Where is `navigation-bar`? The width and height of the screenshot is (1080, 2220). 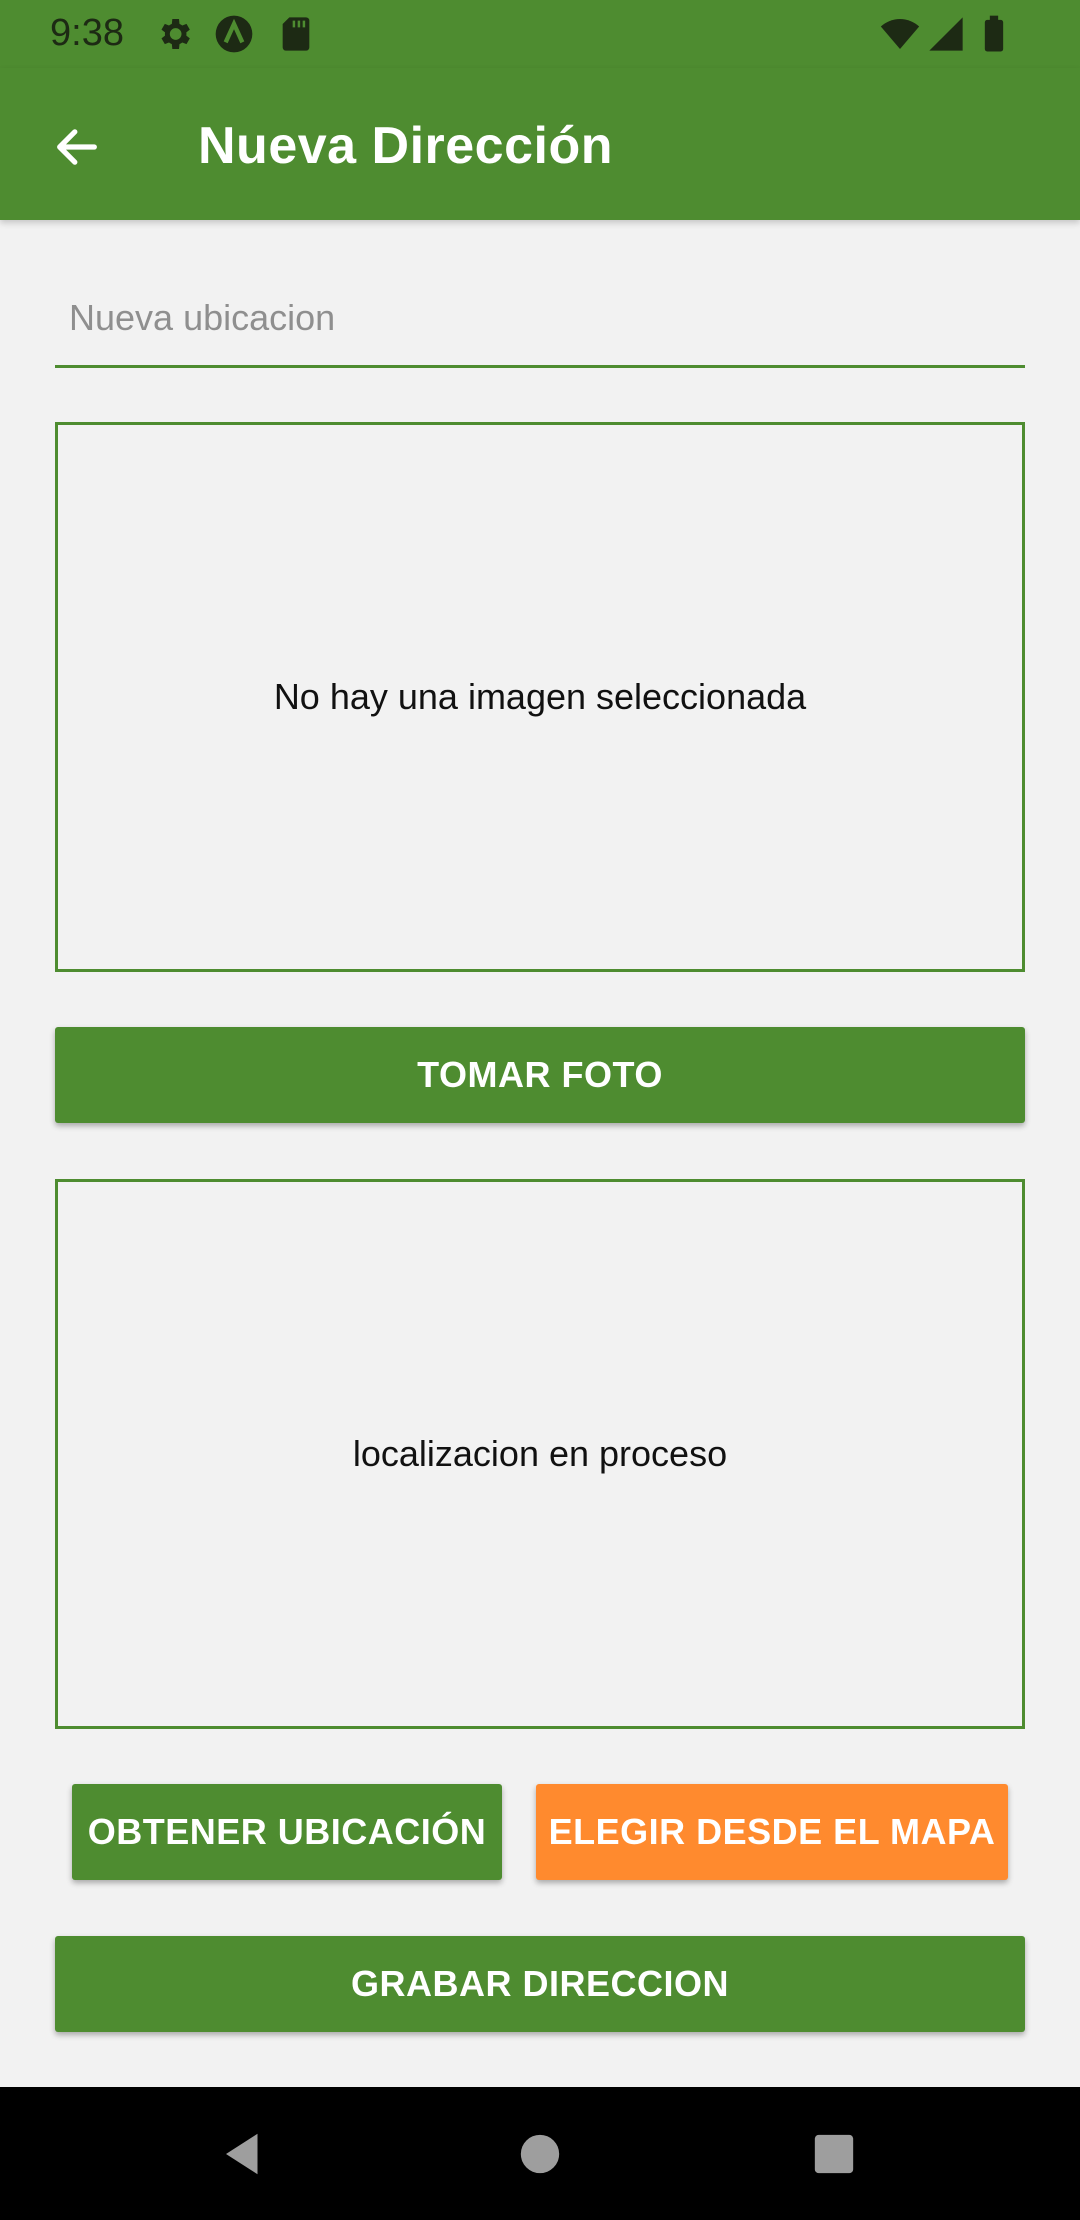
navigation-bar is located at coordinates (540, 2153).